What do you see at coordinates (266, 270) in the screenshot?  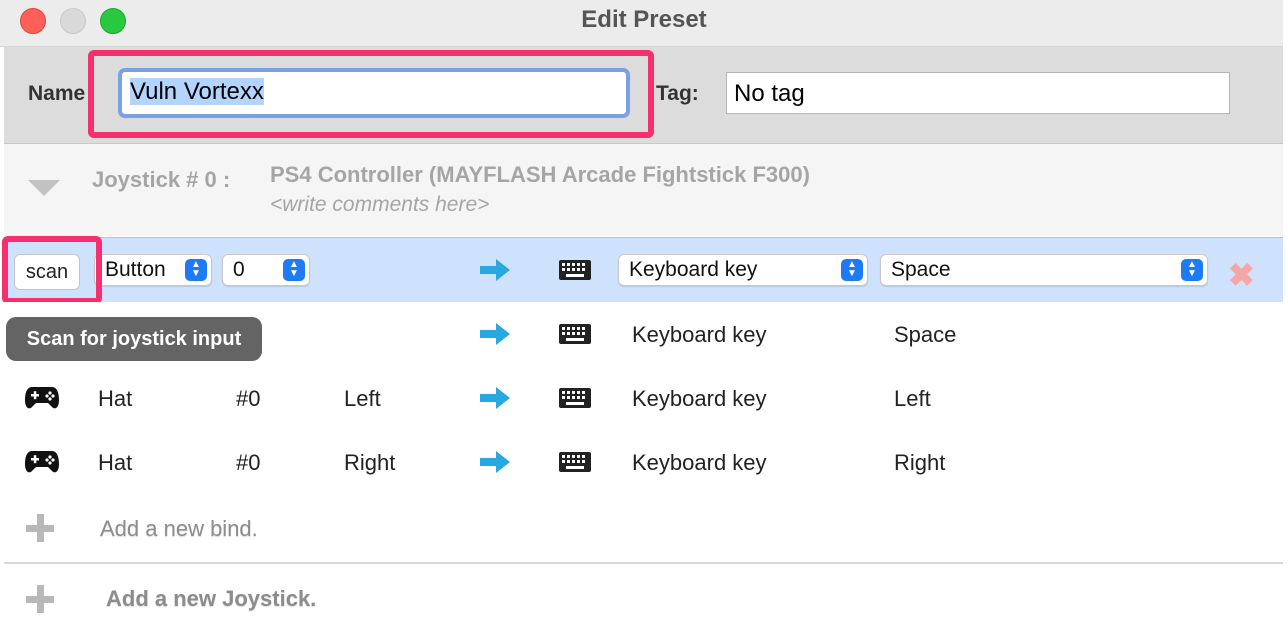 I see `input-index-select: 0 ▲ ▼` at bounding box center [266, 270].